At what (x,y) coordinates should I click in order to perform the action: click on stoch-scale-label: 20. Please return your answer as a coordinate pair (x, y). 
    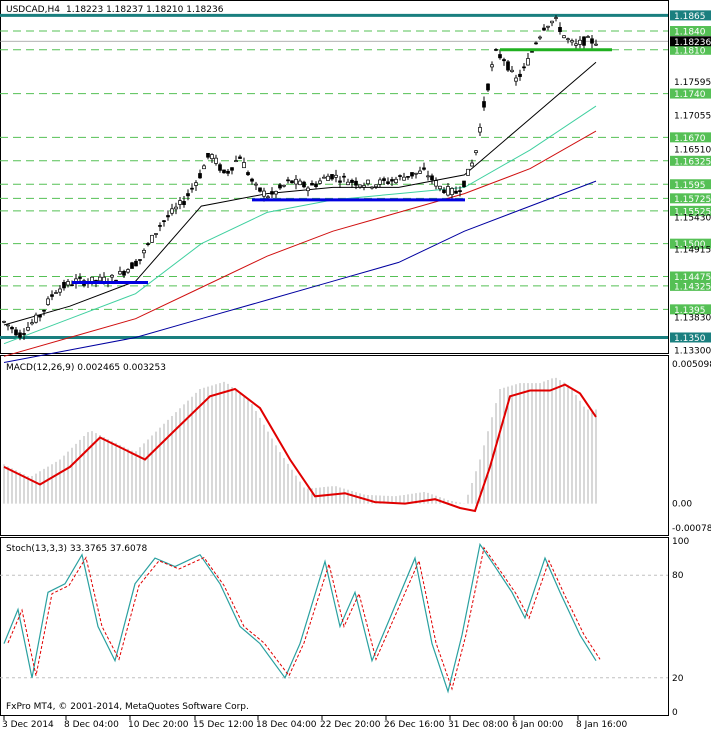
    Looking at the image, I should click on (678, 679).